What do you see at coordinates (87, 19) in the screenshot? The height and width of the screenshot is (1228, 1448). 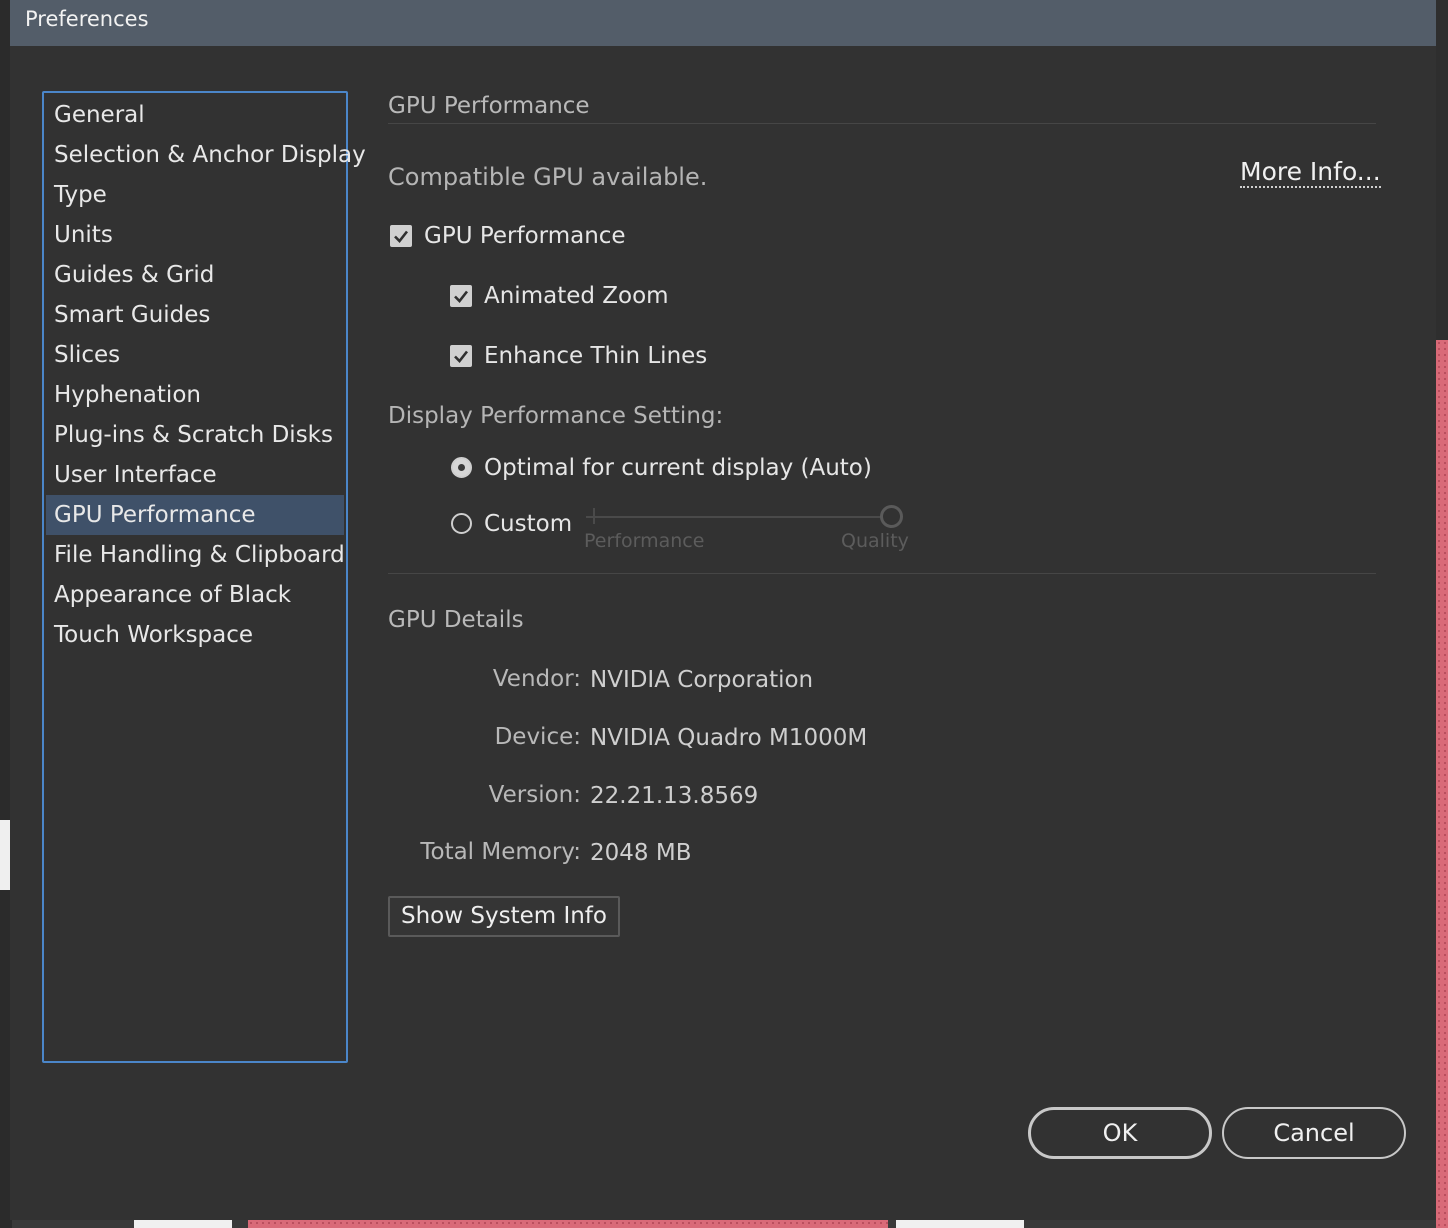 I see `dialog-title: Preferences` at bounding box center [87, 19].